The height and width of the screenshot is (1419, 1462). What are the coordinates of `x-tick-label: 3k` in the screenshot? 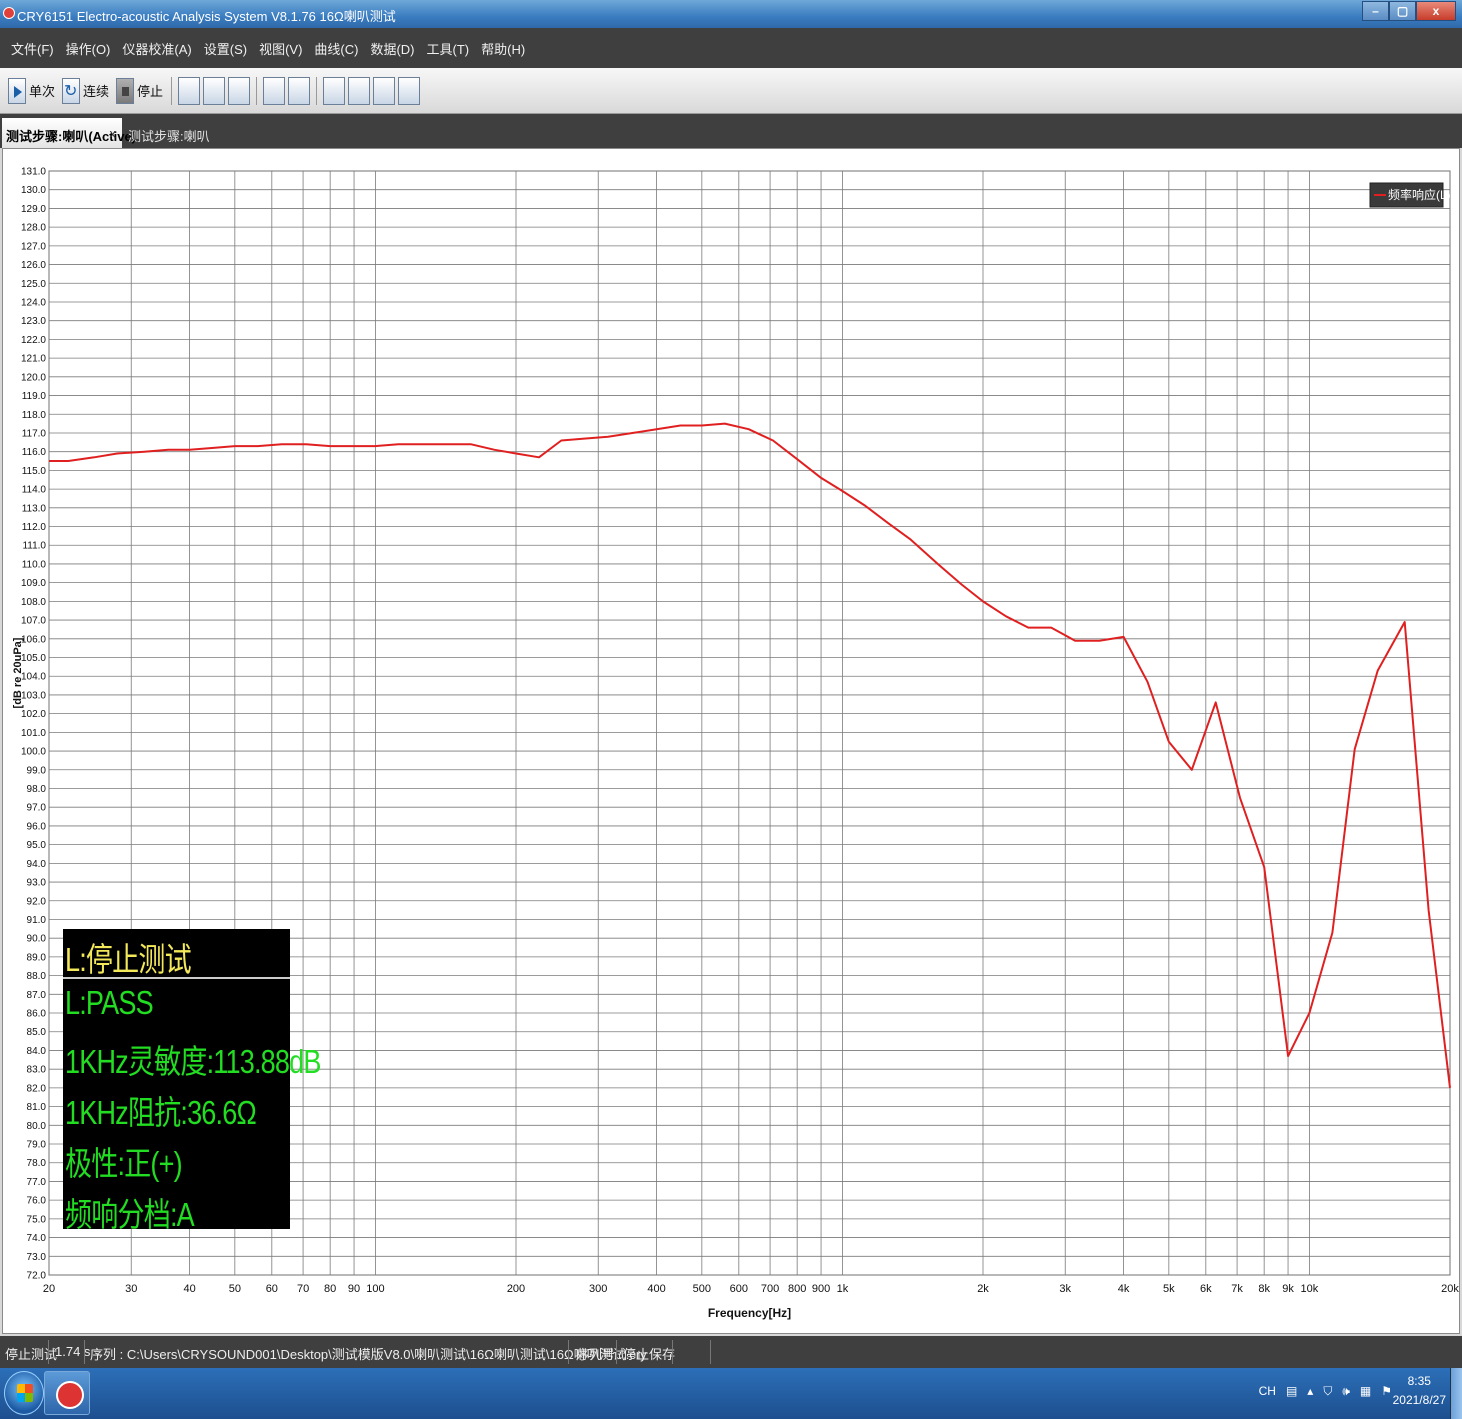 It's located at (1065, 1289).